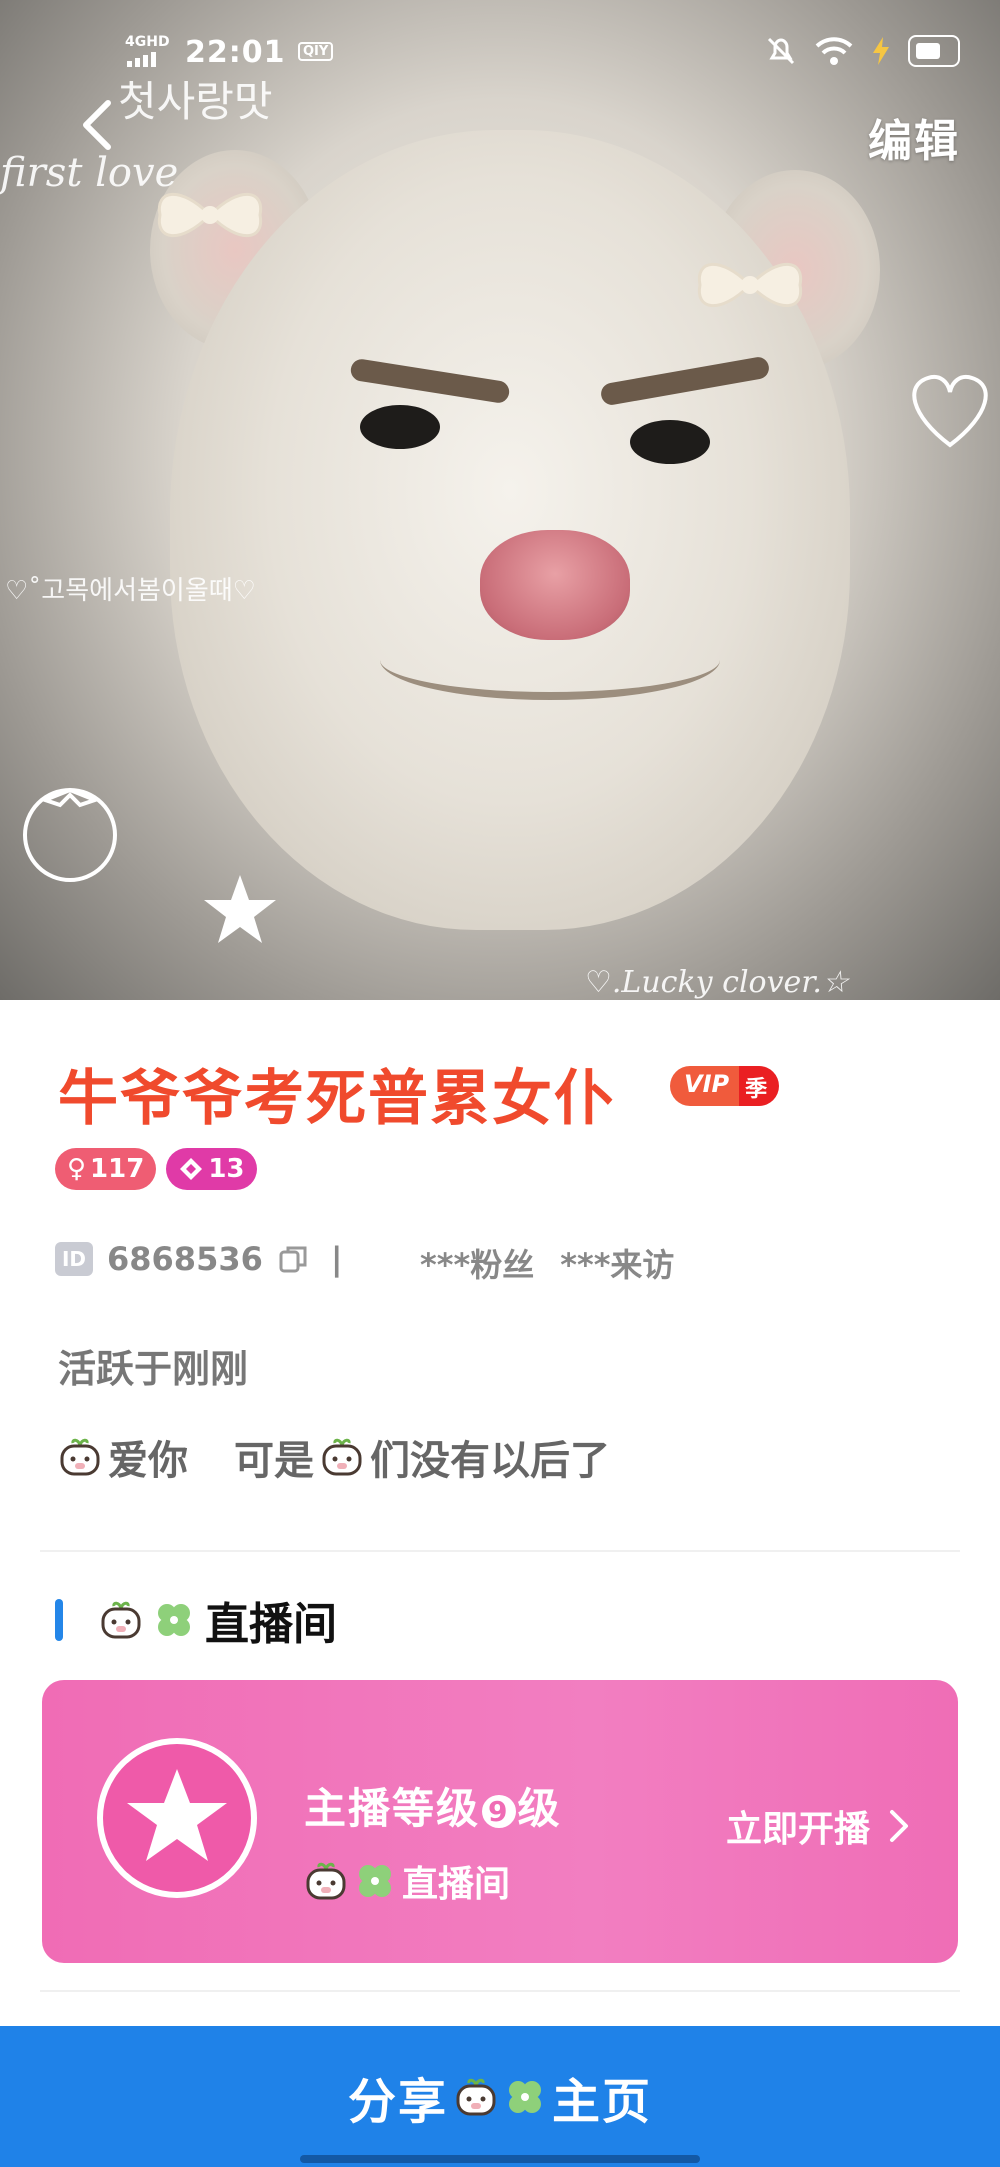  What do you see at coordinates (781, 51) in the screenshot?
I see `mute-bell-icon` at bounding box center [781, 51].